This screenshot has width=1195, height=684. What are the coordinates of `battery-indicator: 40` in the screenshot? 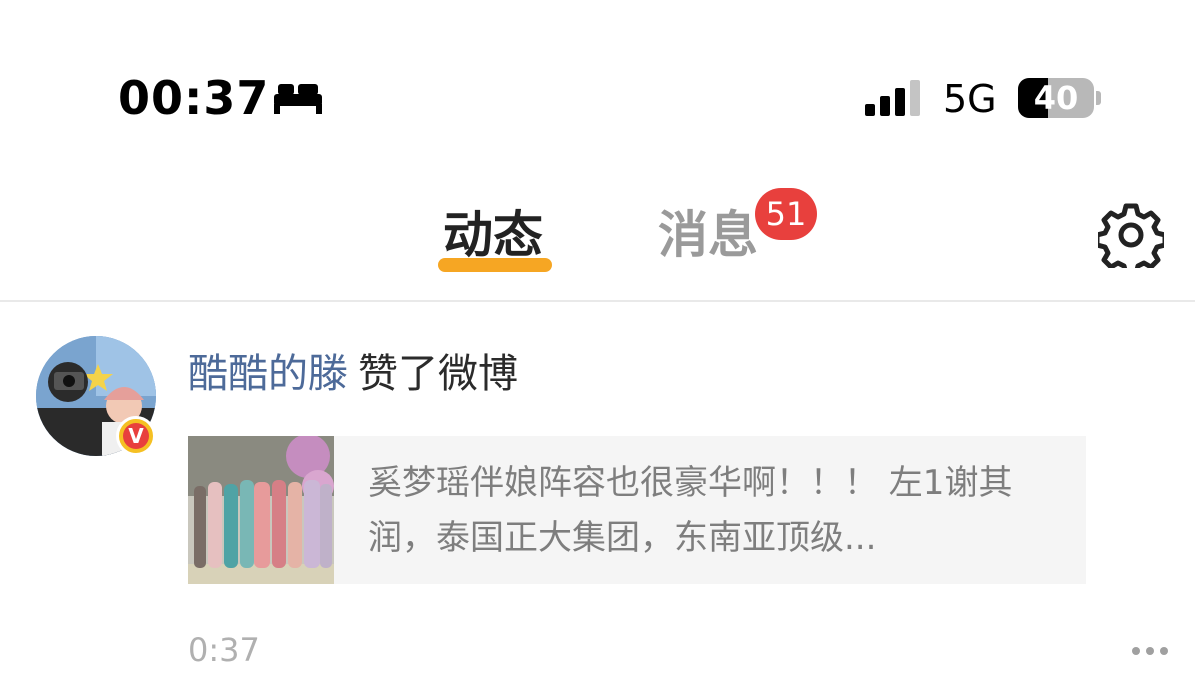 It's located at (1056, 98).